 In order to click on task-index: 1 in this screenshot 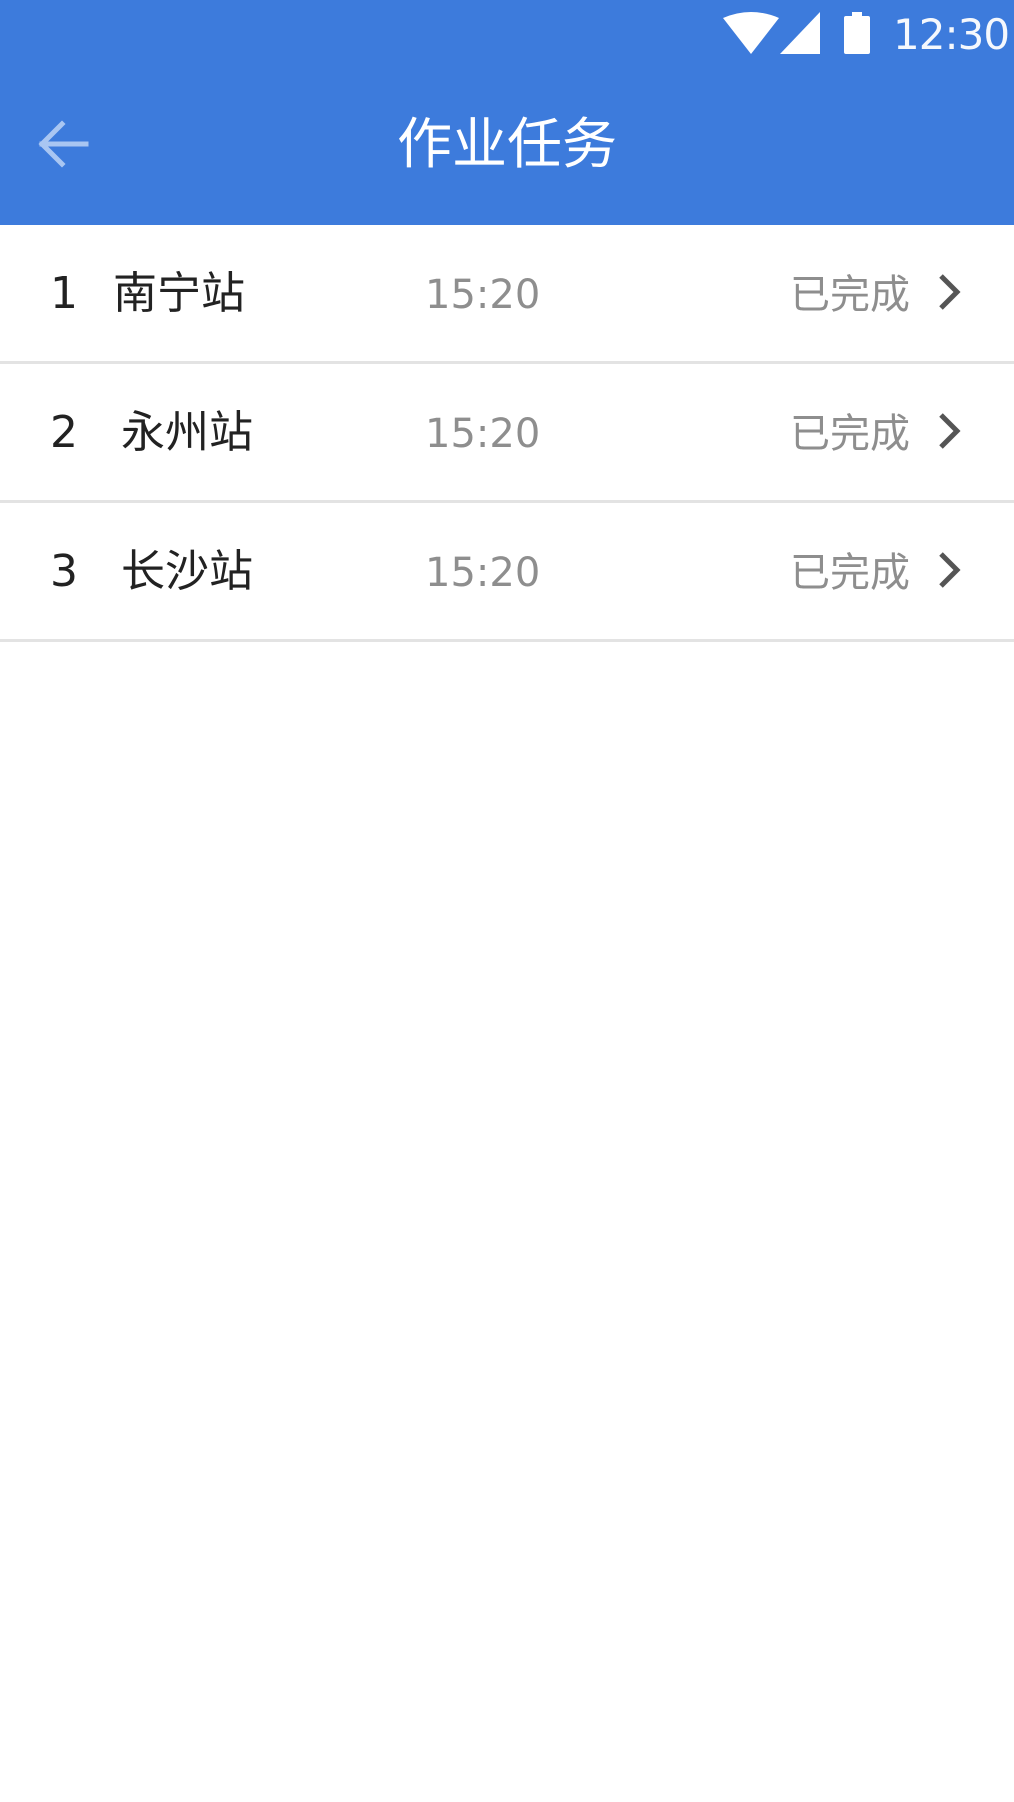, I will do `click(64, 293)`.